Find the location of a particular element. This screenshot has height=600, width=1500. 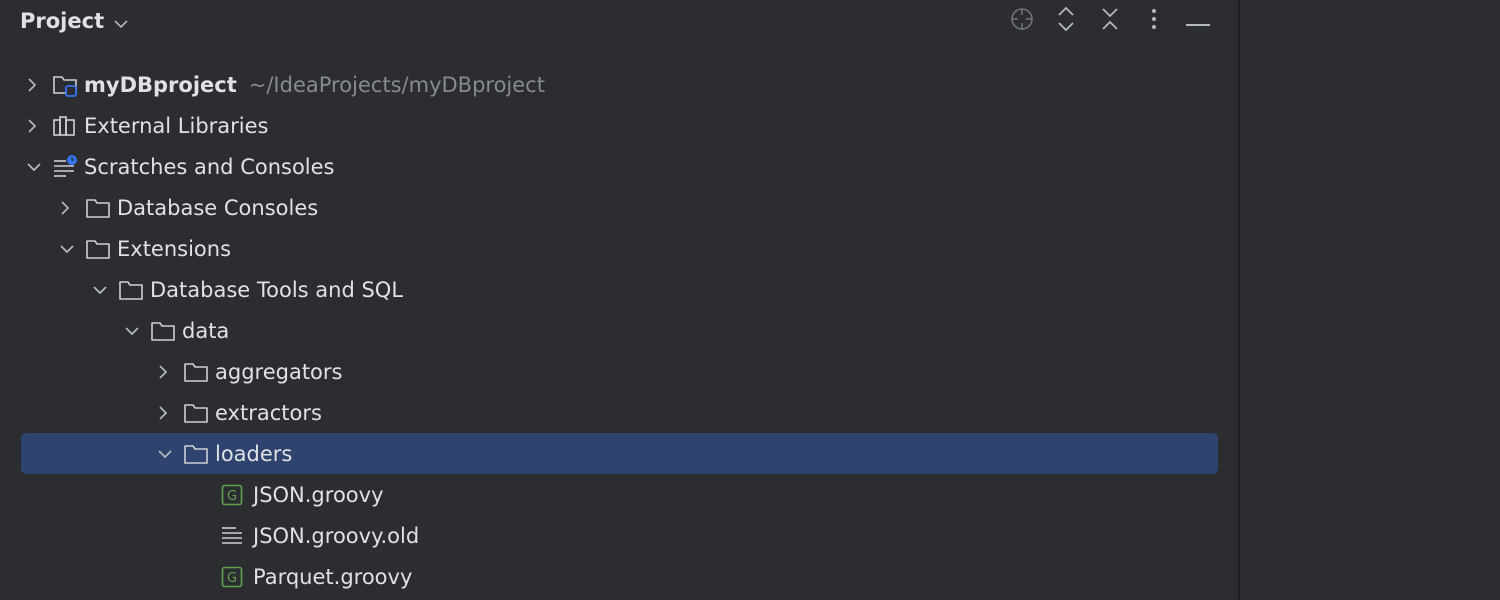

tree-node-label: loaders is located at coordinates (254, 453).